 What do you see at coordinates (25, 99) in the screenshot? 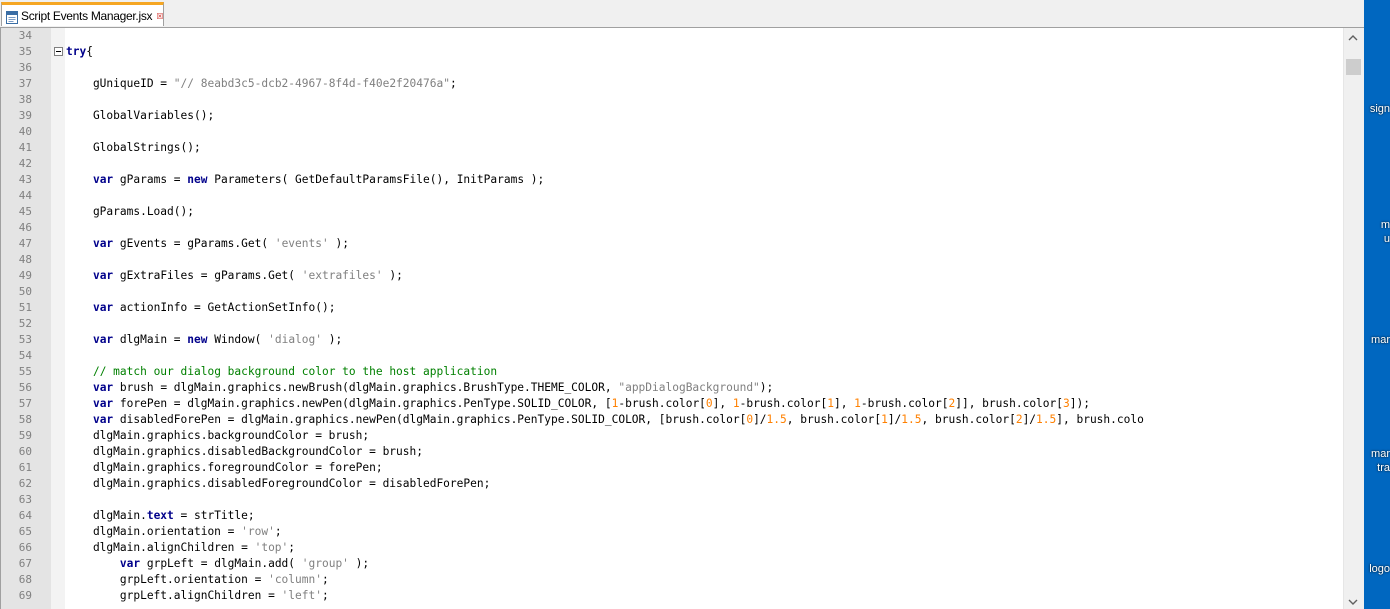
I see `line-number: 38` at bounding box center [25, 99].